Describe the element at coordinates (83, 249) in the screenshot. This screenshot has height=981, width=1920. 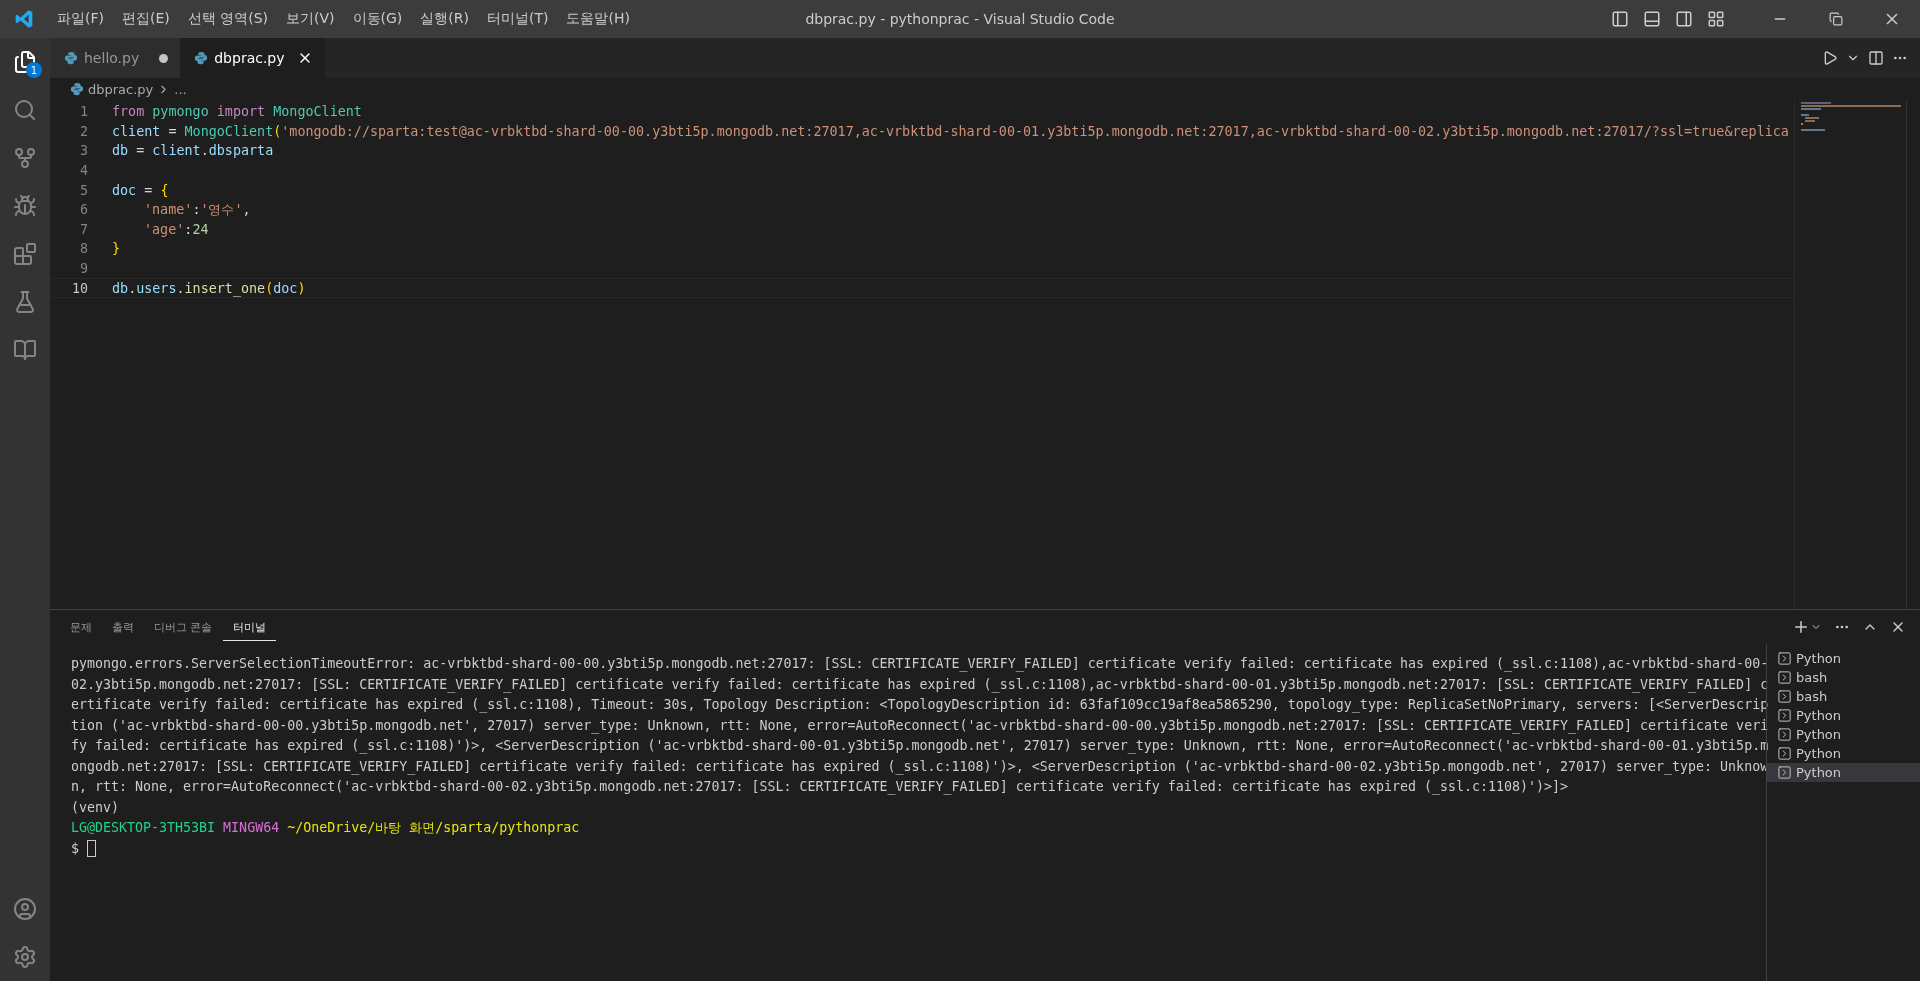
I see `line-number: 8` at that location.